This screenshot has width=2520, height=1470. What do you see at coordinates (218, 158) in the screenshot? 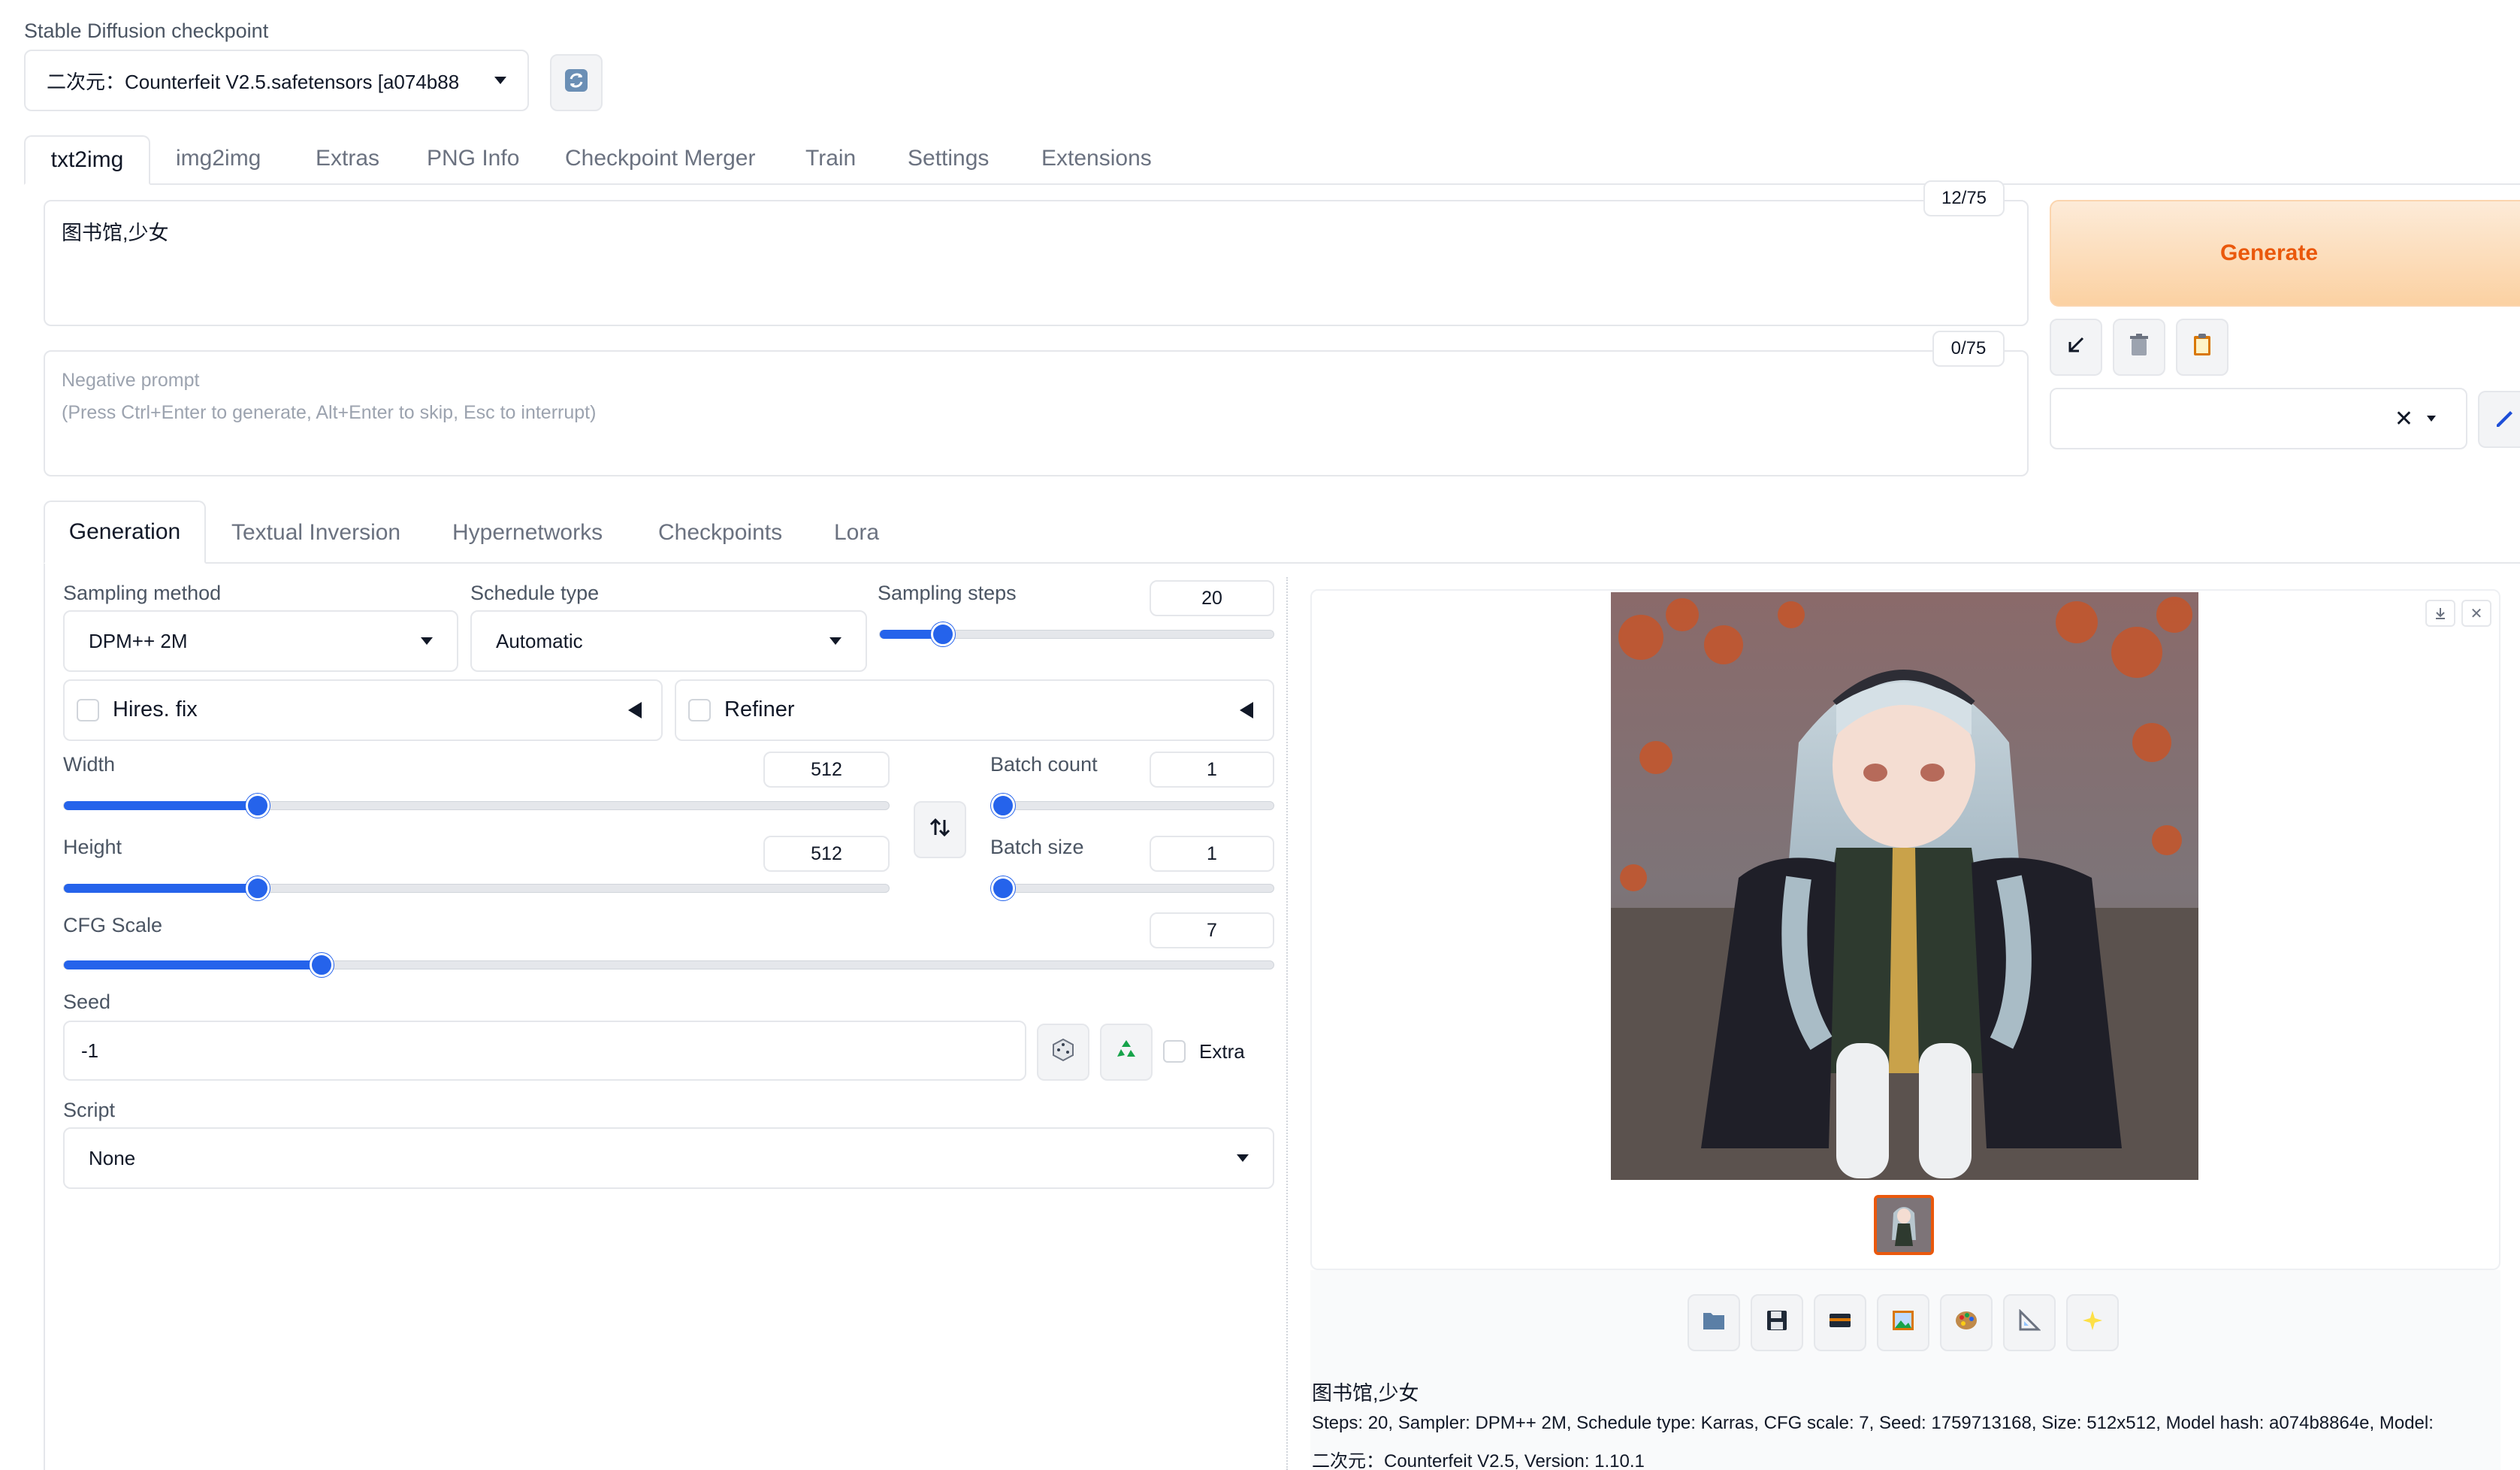
I see `tab-img2img: img2img` at bounding box center [218, 158].